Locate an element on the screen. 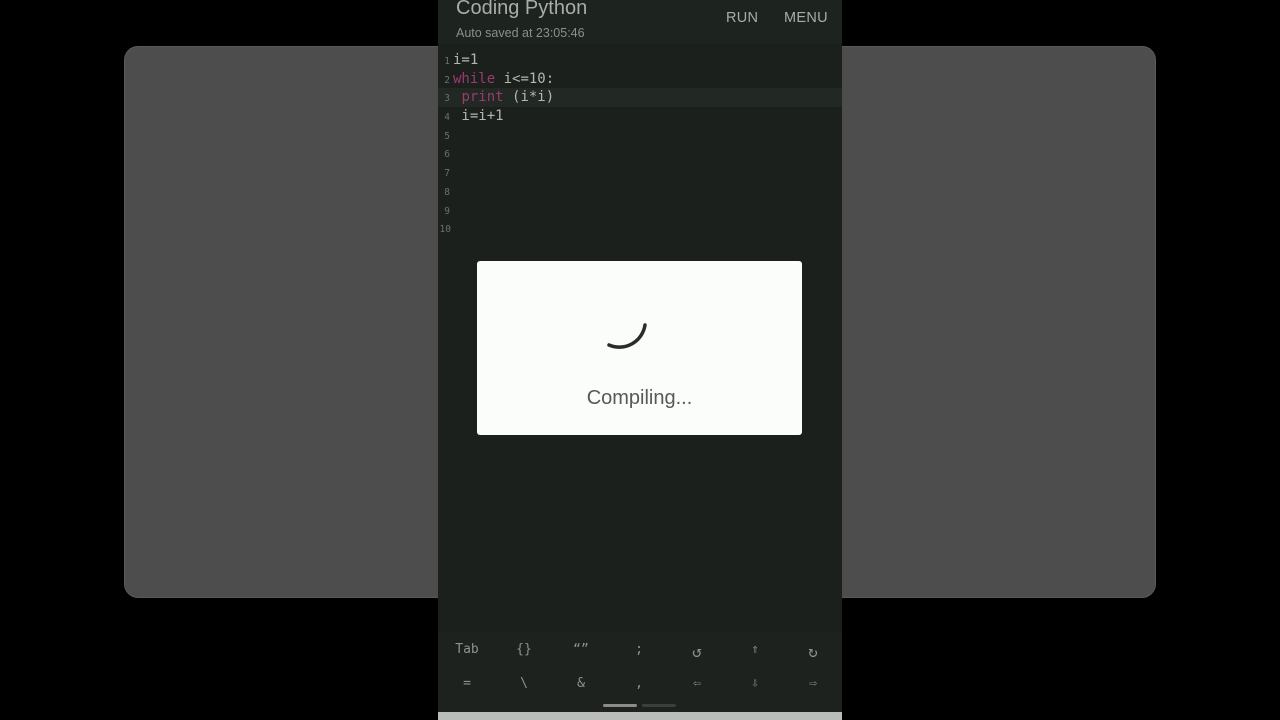 The image size is (1280, 720). arrow-left-icon: ⇦ is located at coordinates (697, 683).